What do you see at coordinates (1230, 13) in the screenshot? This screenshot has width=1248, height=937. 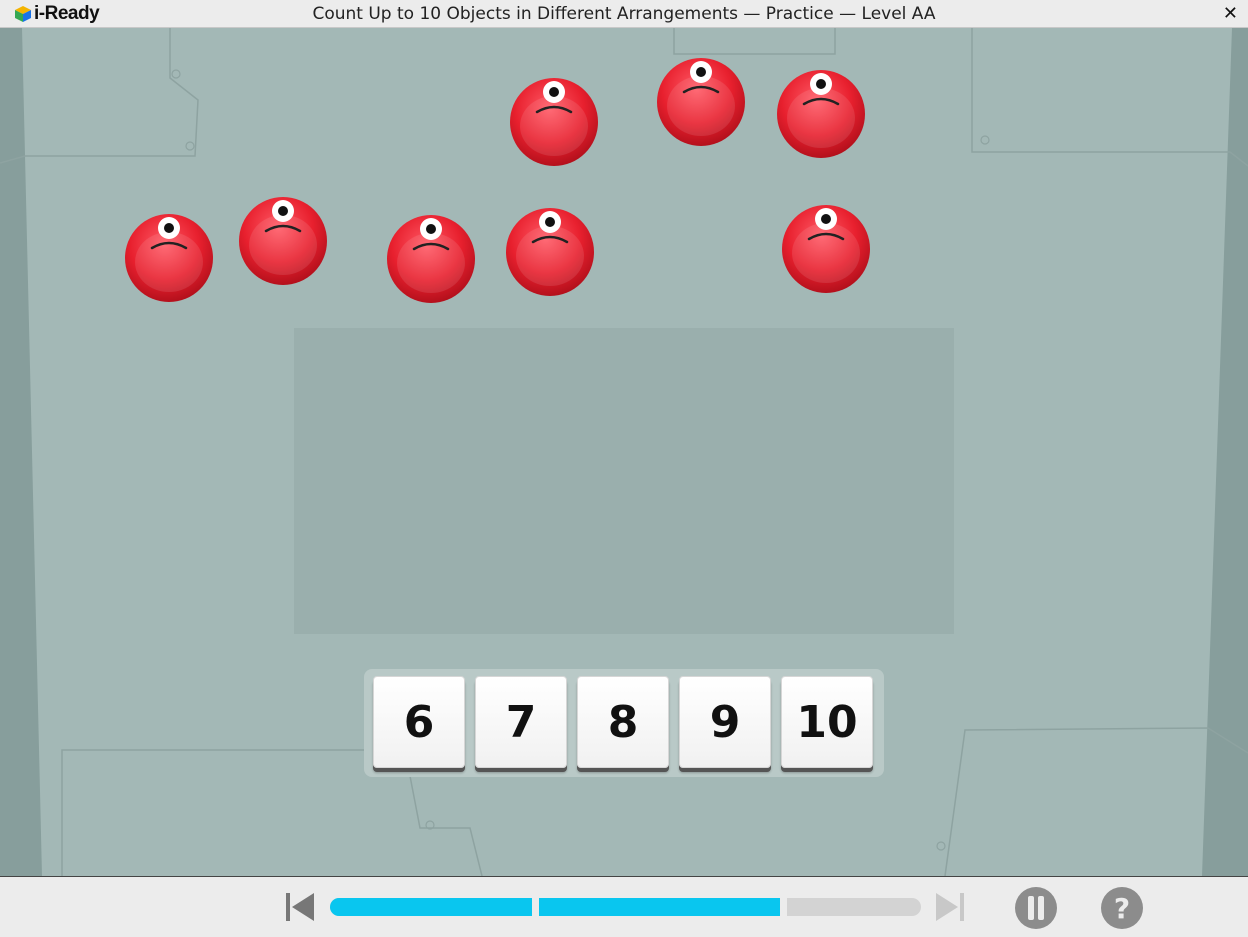 I see `close-icon: ✕` at bounding box center [1230, 13].